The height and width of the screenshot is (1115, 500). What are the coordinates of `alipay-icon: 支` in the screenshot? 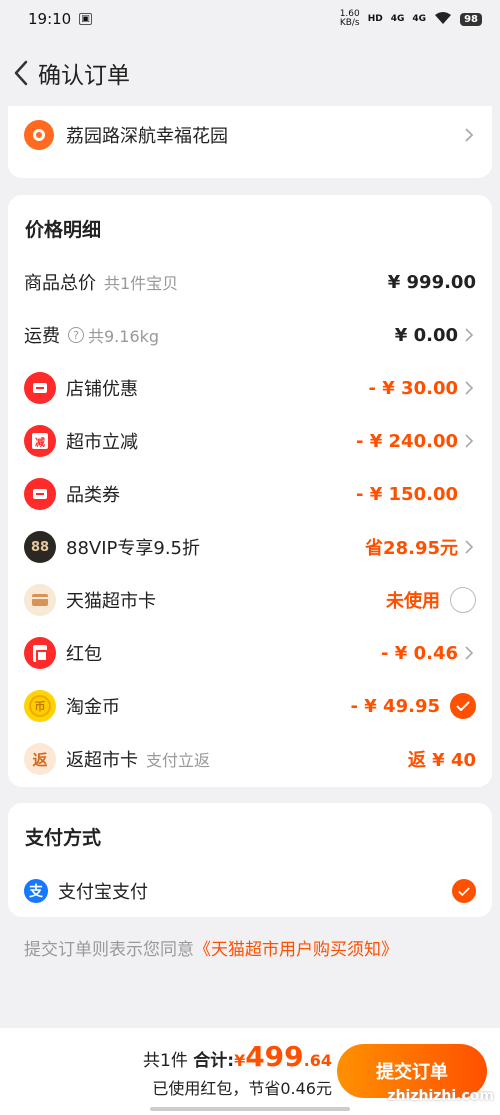 It's located at (36, 891).